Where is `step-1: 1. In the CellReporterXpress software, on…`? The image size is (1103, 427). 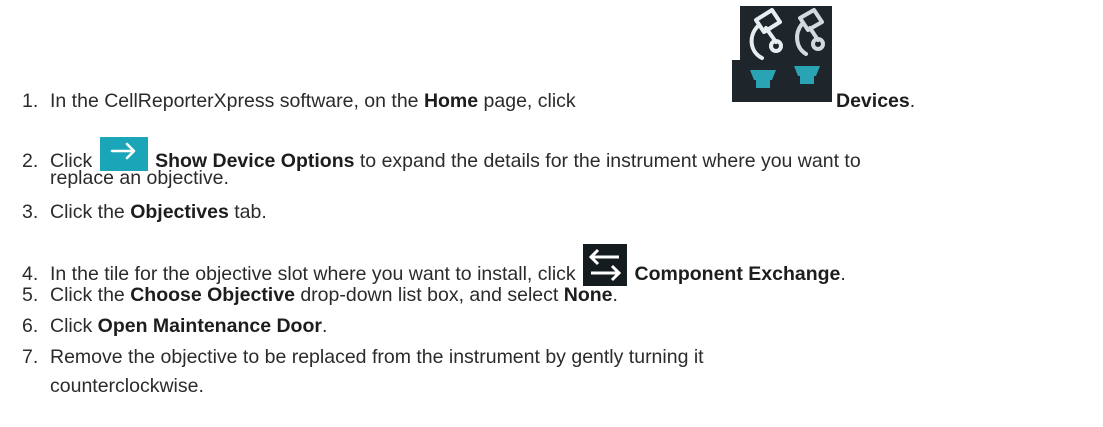
step-1: 1. In the CellReporterXpress software, on… is located at coordinates (299, 101).